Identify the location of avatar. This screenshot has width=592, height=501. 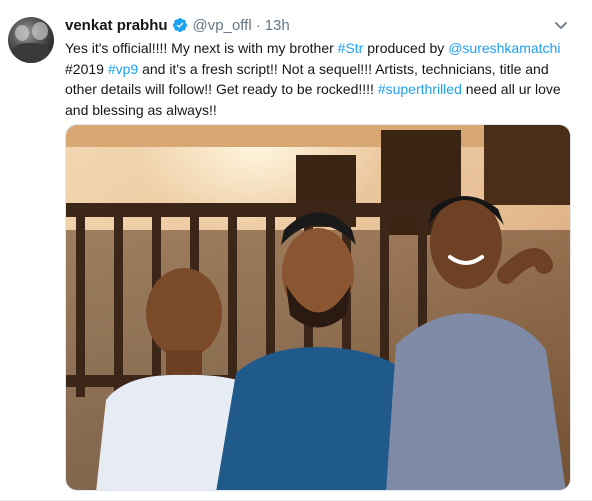
(31, 40).